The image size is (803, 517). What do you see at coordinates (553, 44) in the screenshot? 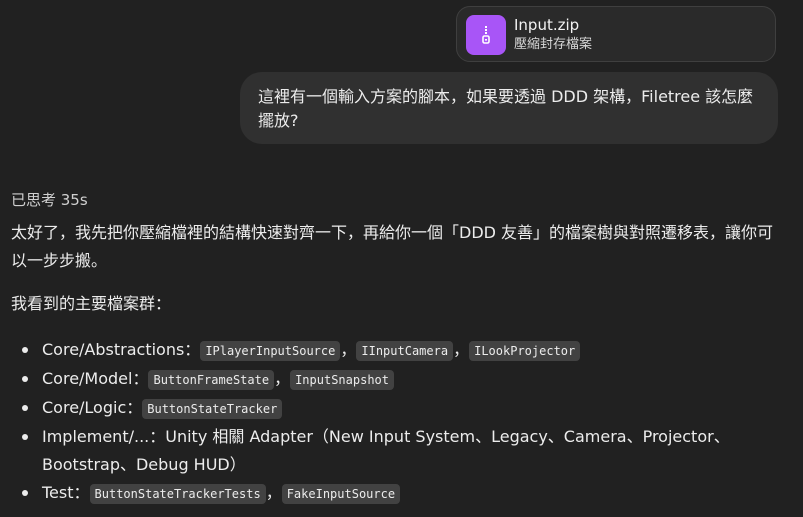
I see `attachment-file-type: 壓縮封存檔案` at bounding box center [553, 44].